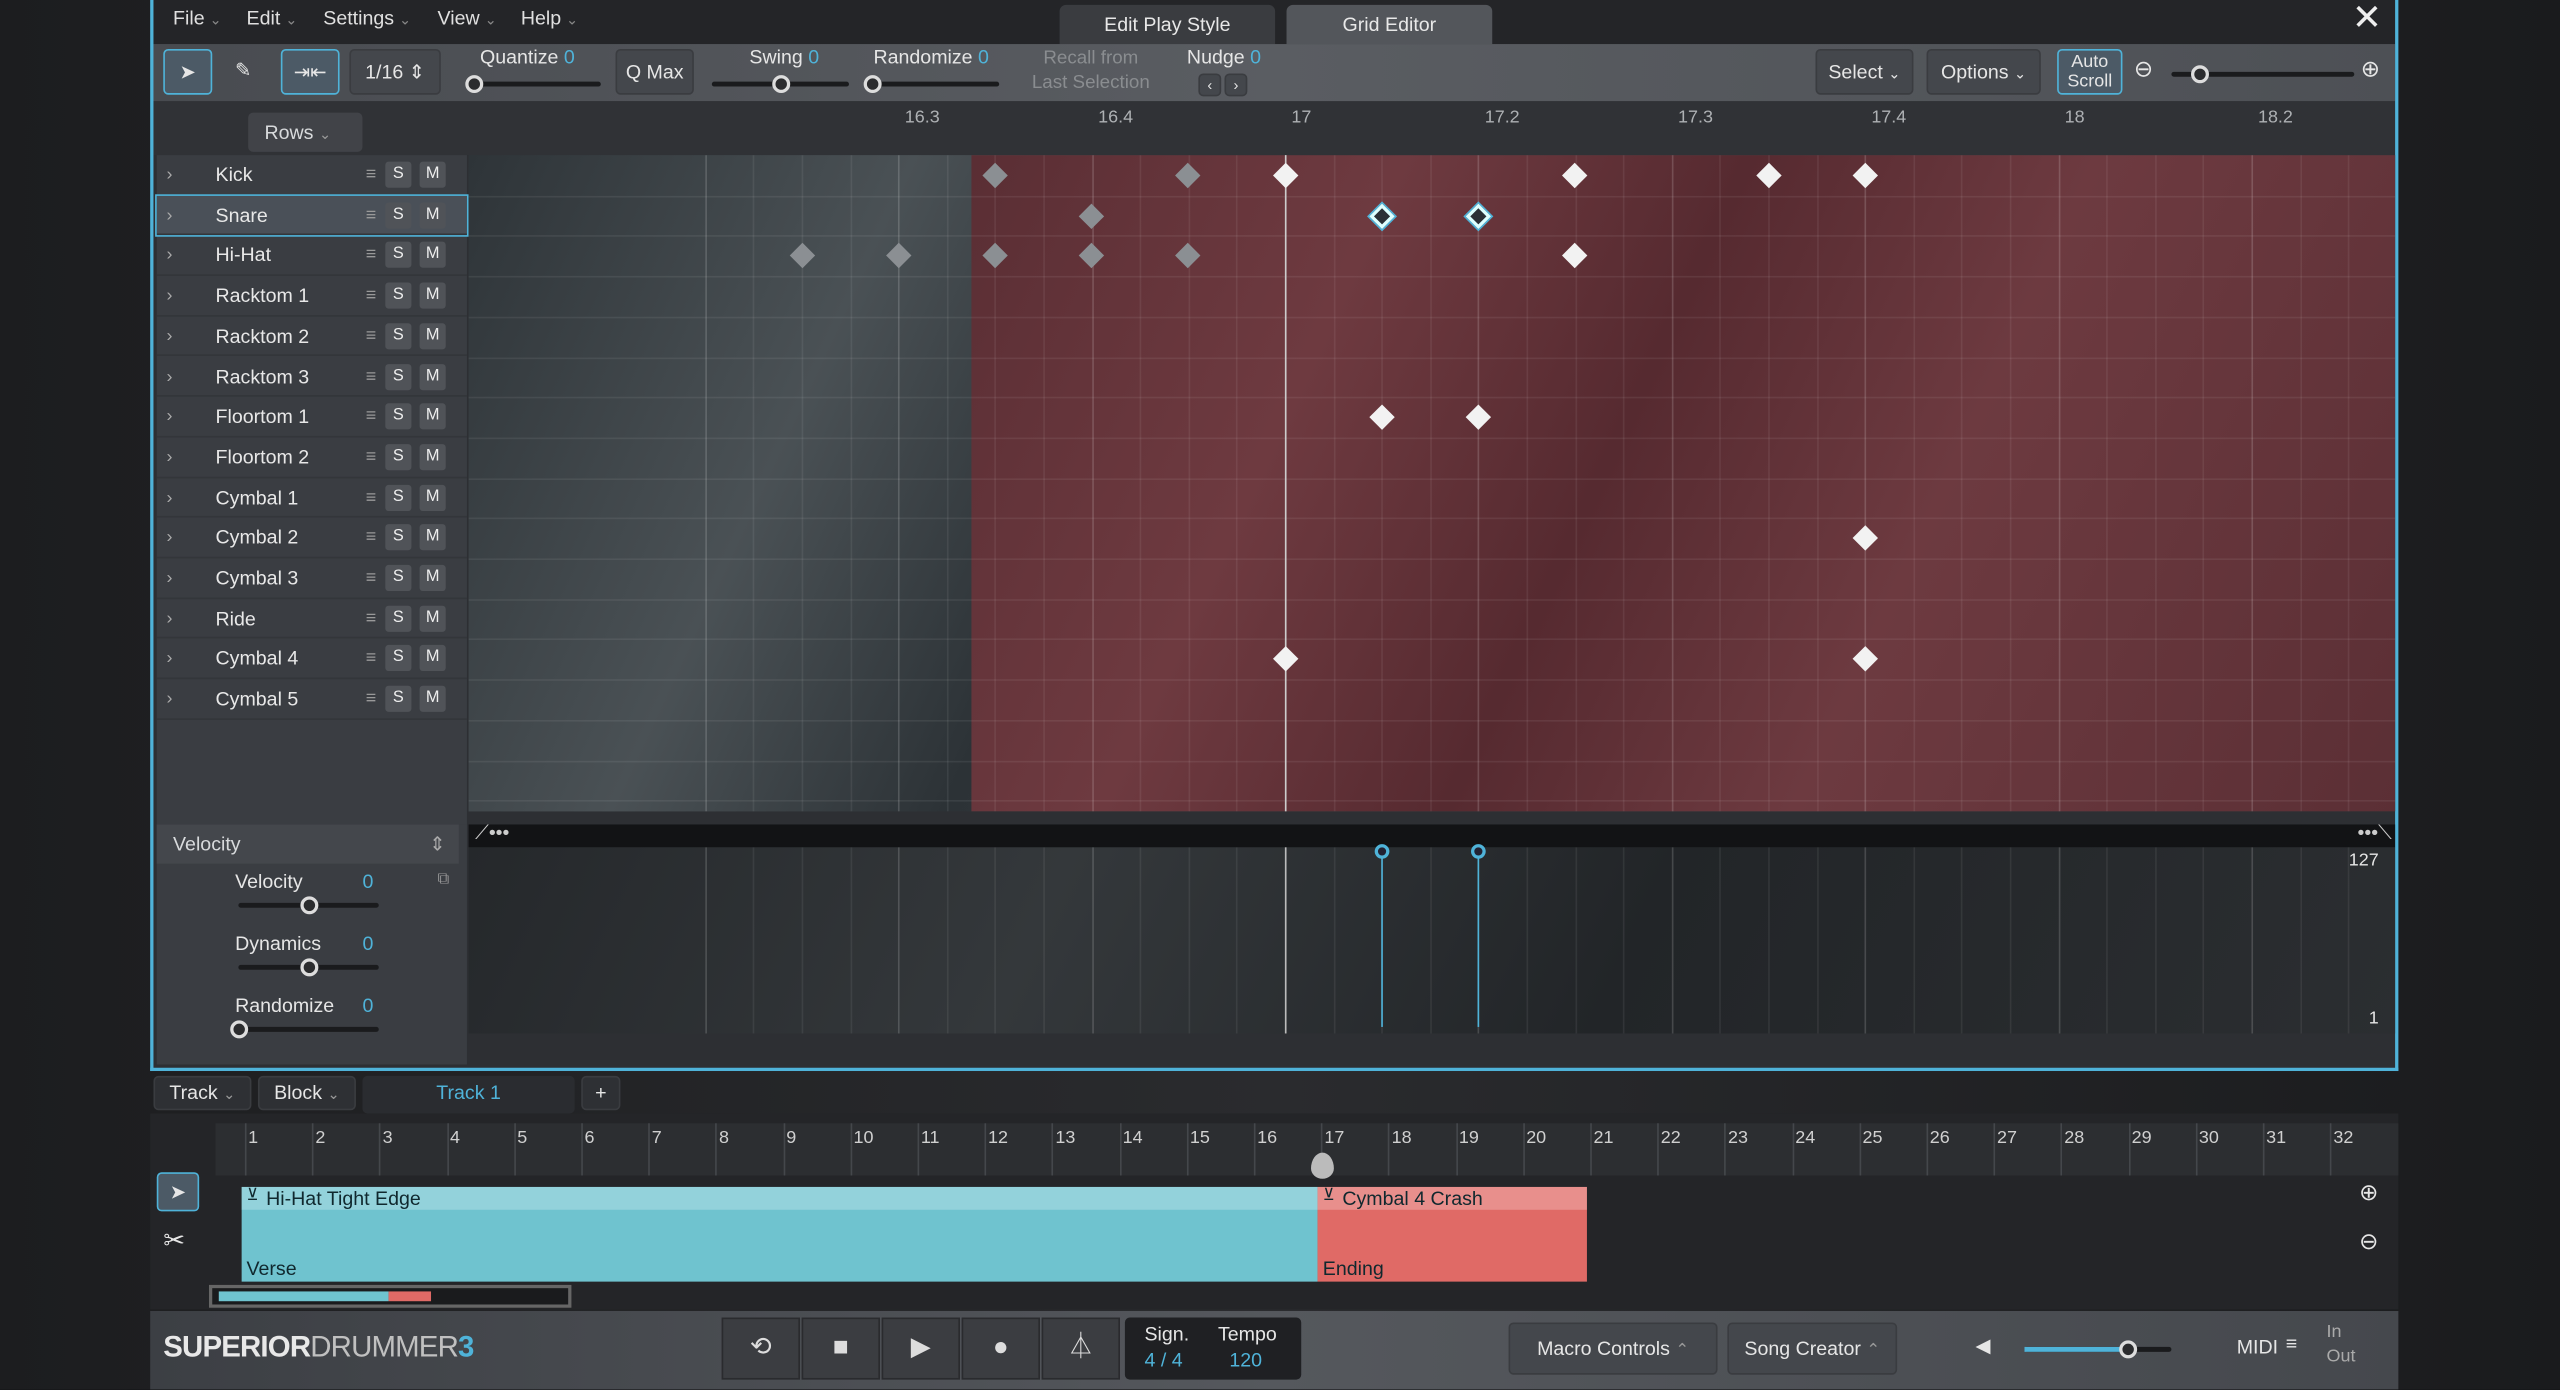  What do you see at coordinates (243, 72) in the screenshot?
I see `draw-tool-button: ✎` at bounding box center [243, 72].